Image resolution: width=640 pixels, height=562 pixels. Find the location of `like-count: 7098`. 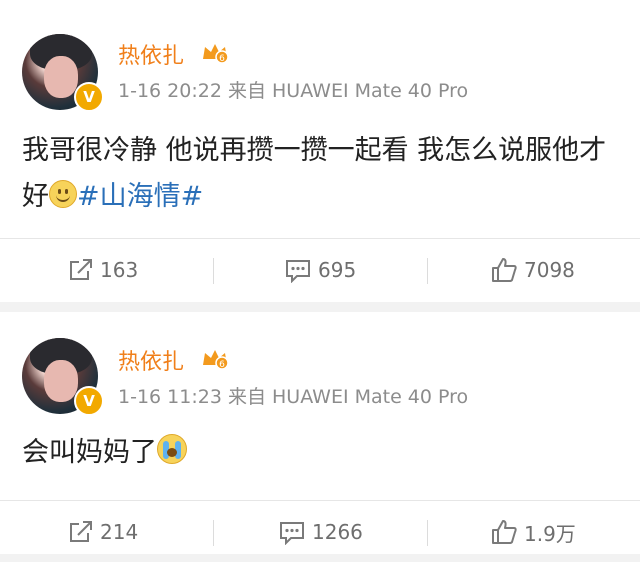

like-count: 7098 is located at coordinates (549, 270).